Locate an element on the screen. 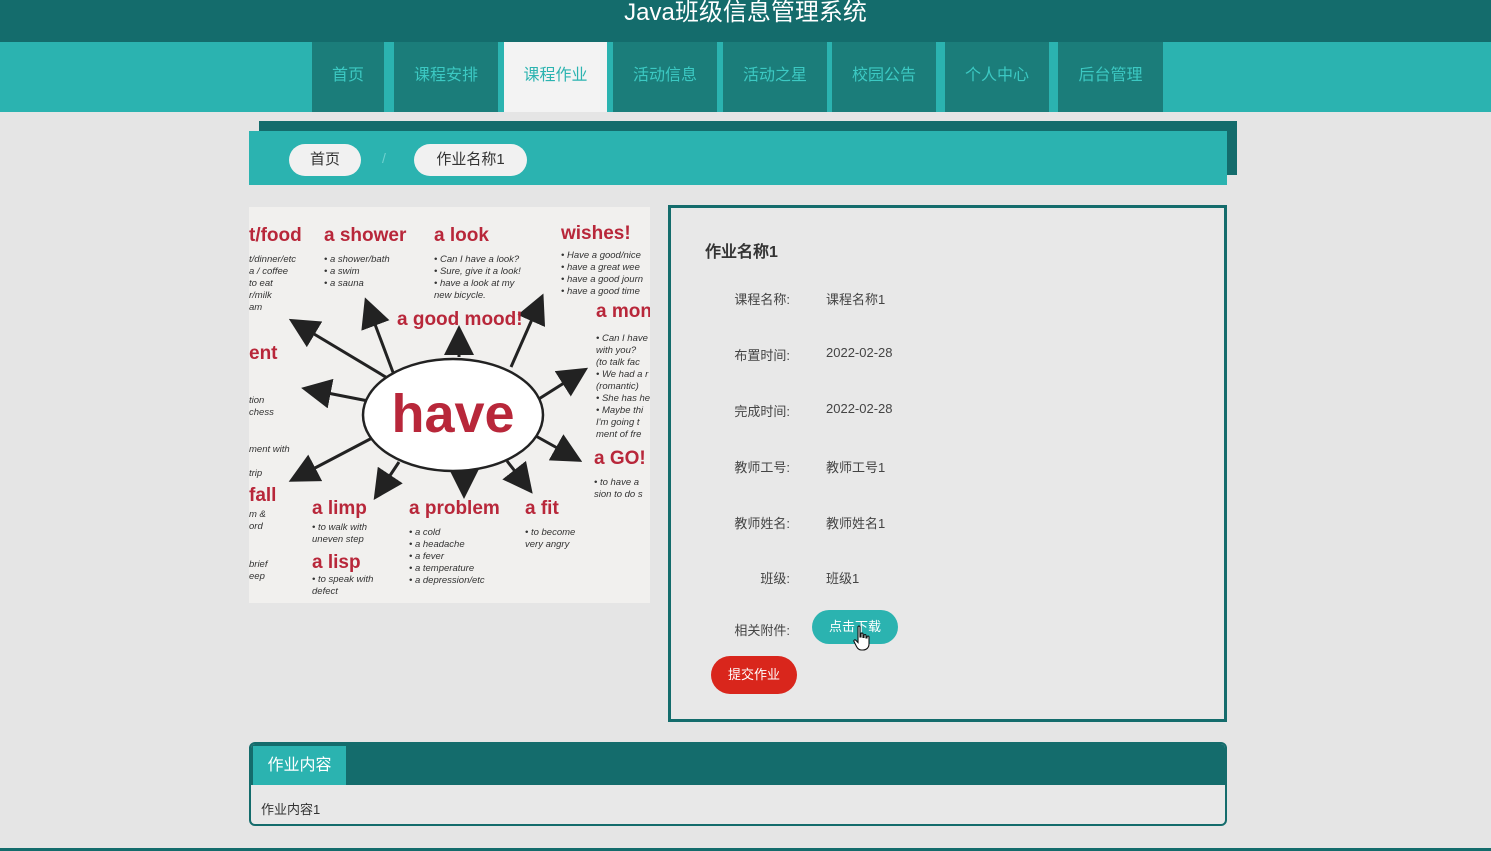 Image resolution: width=1491 pixels, height=851 pixels. svg-text: very angry is located at coordinates (548, 544).